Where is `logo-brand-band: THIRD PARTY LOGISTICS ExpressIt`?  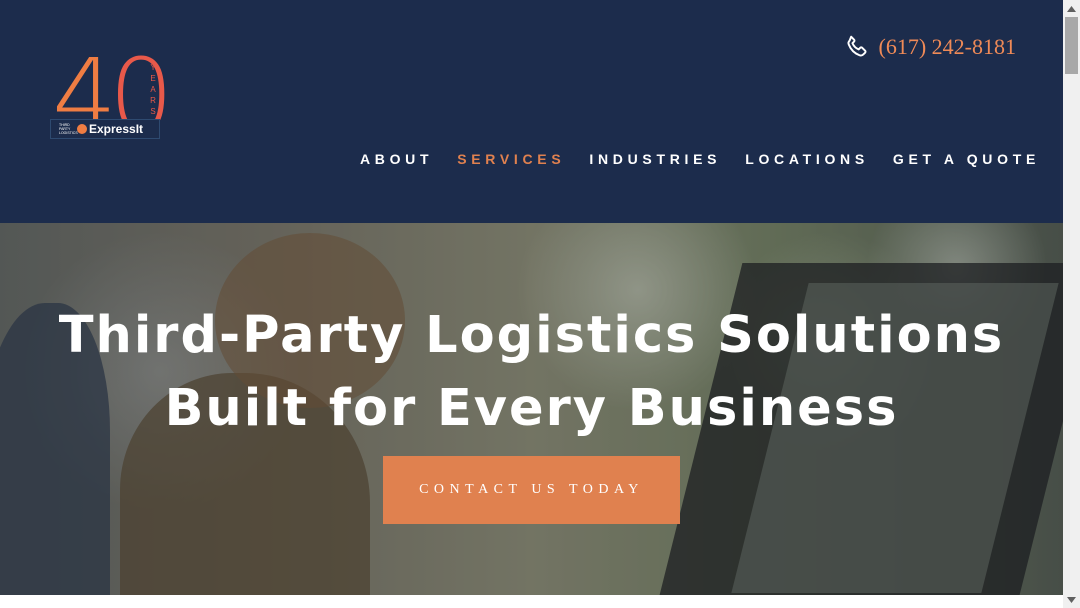
logo-brand-band: THIRD PARTY LOGISTICS ExpressIt is located at coordinates (105, 129).